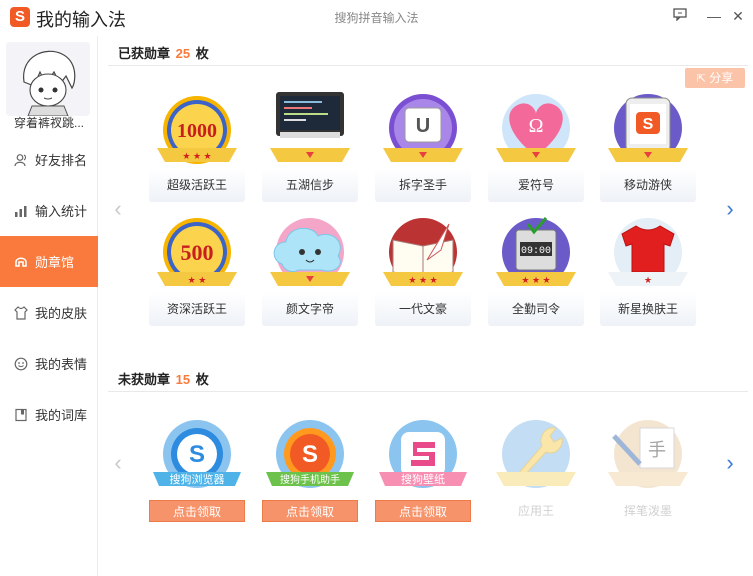 The width and height of the screenshot is (753, 576). Describe the element at coordinates (21, 211) in the screenshot. I see `stats-icon` at that location.